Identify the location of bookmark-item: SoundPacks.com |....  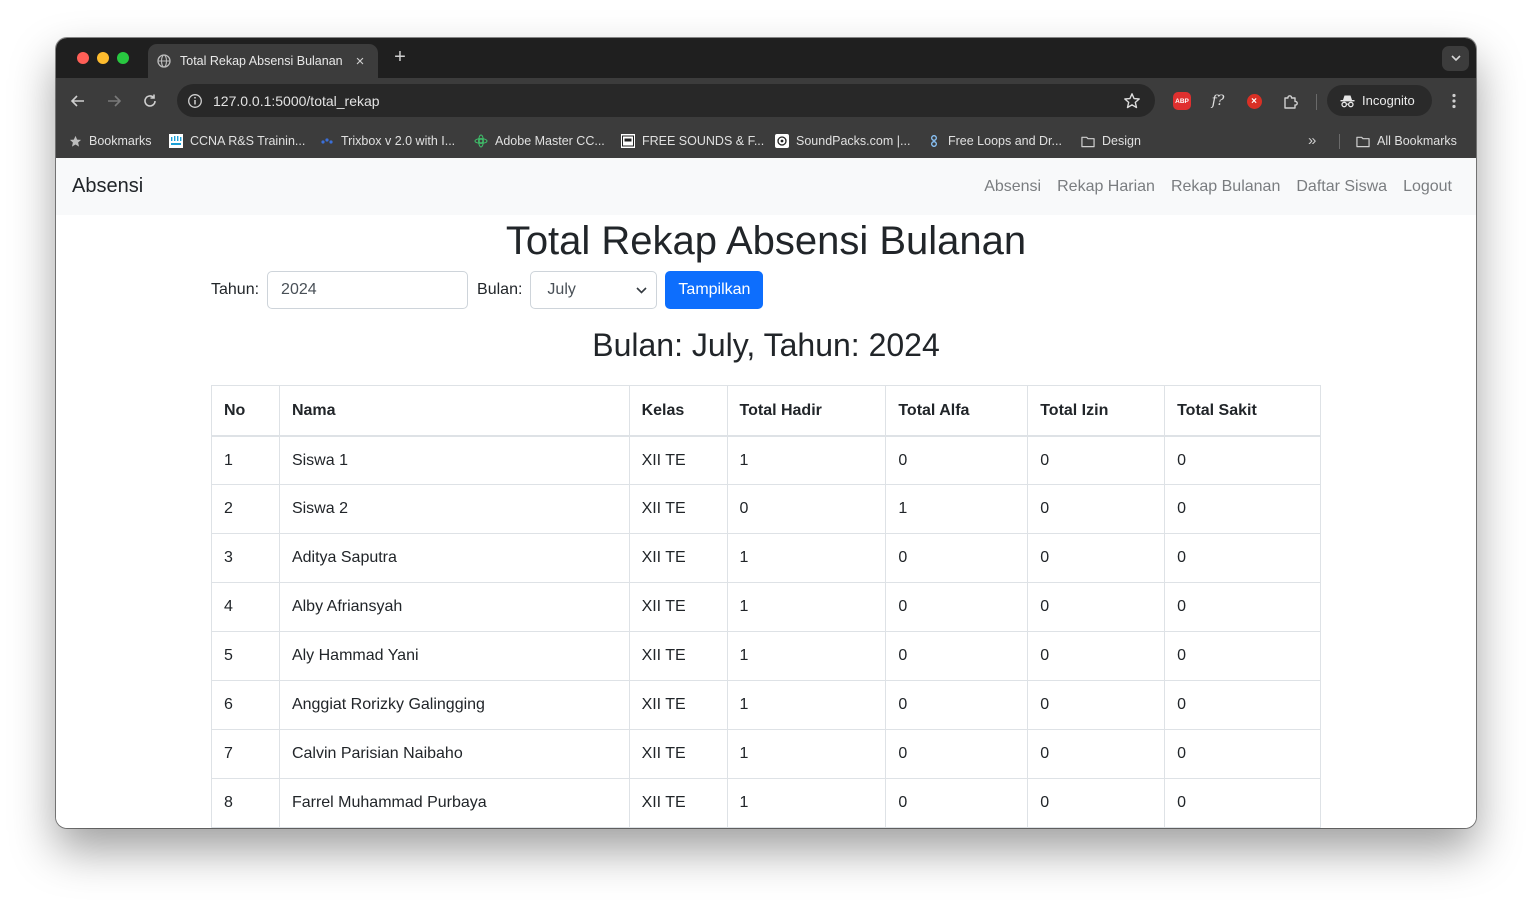
(842, 141).